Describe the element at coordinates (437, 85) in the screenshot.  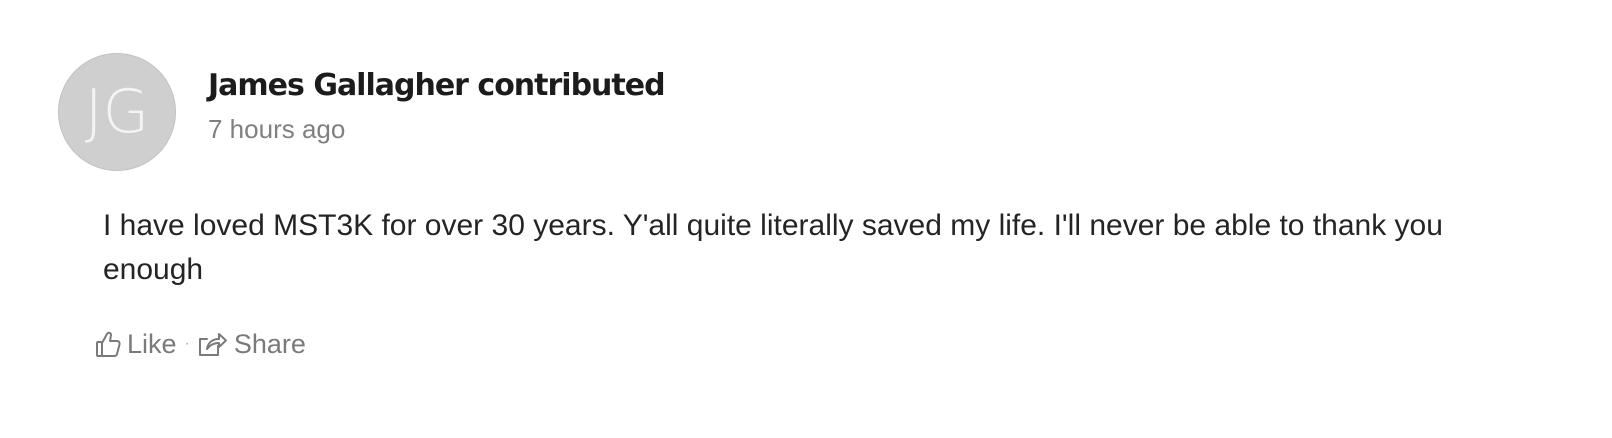
I see `author-line: James Gallagher contributed` at that location.